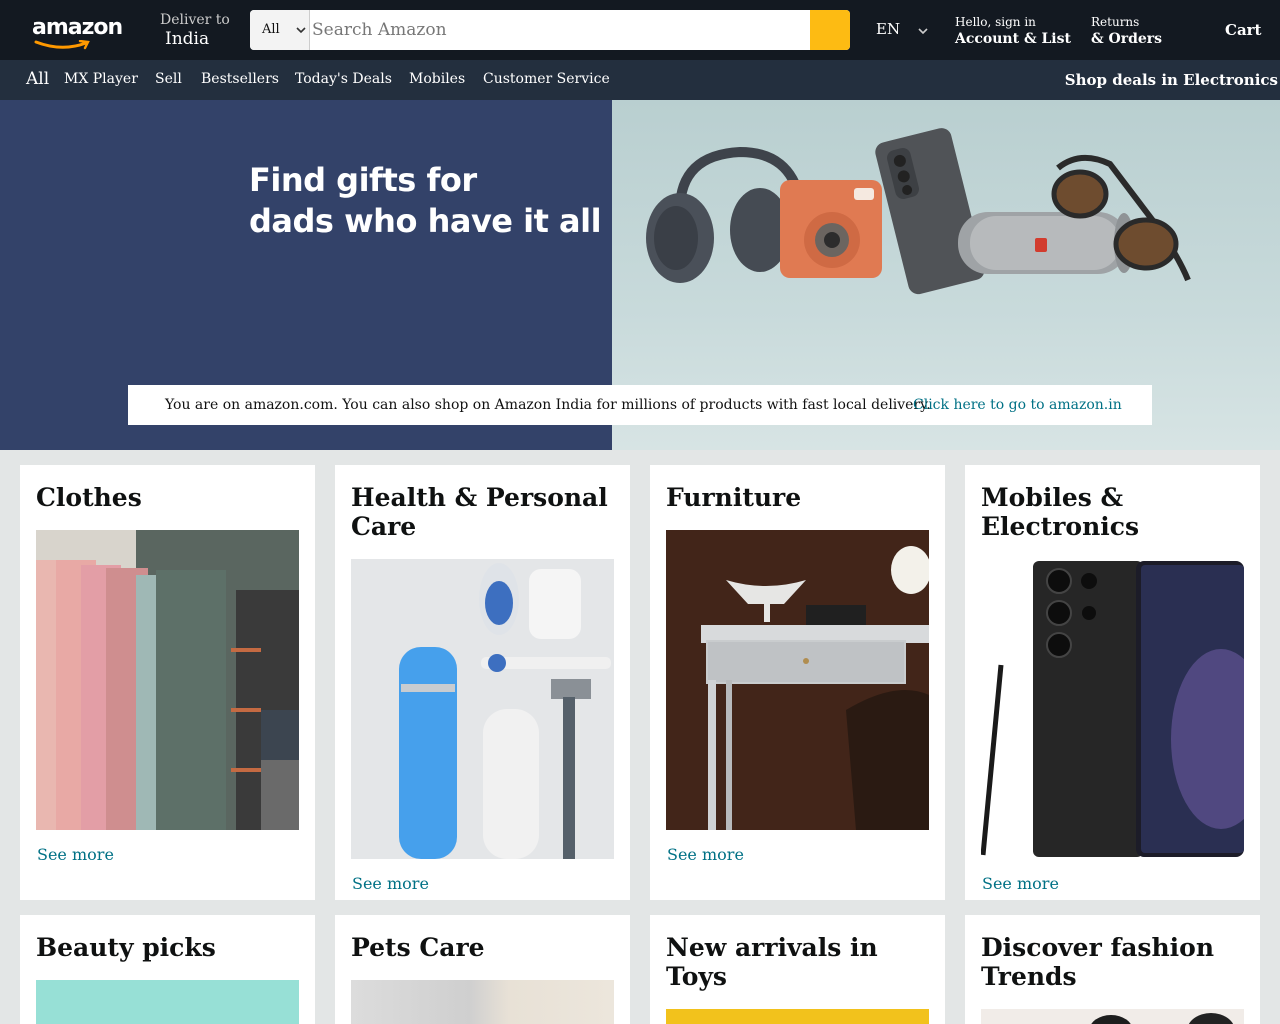 The width and height of the screenshot is (1280, 1024). What do you see at coordinates (62, 45) in the screenshot?
I see `logo-smile-icon` at bounding box center [62, 45].